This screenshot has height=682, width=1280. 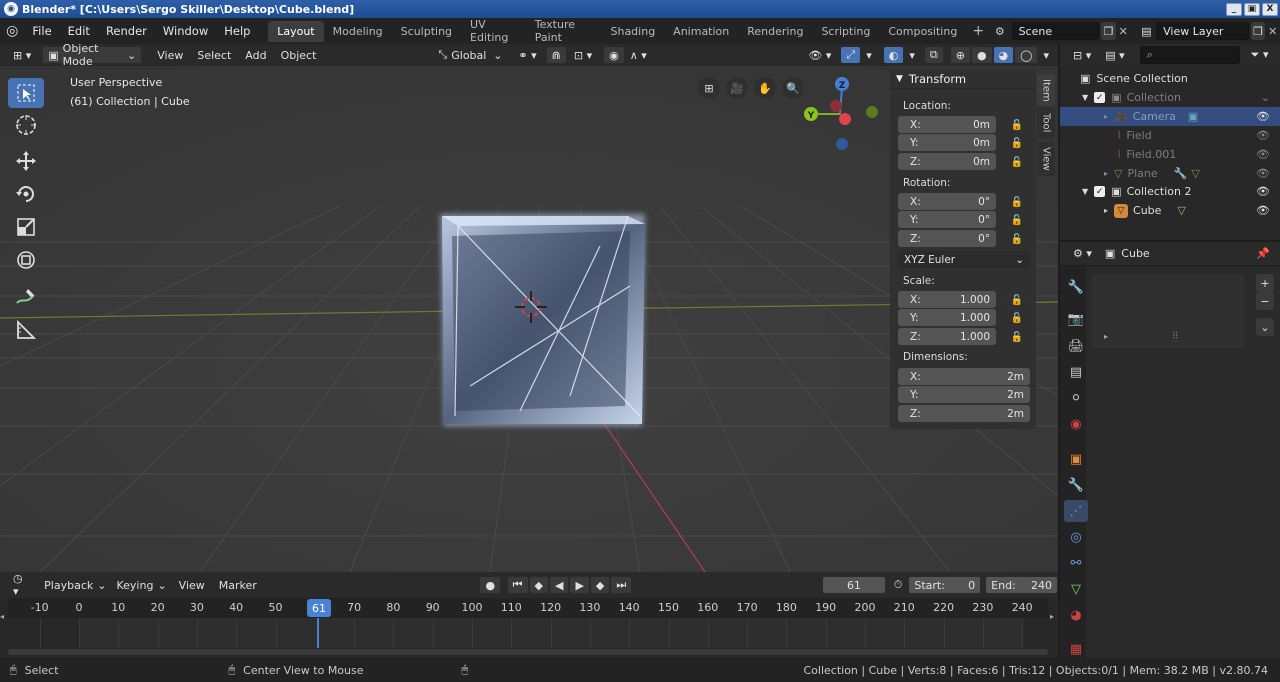 I want to click on viewport-menu-add: Add, so click(x=255, y=55).